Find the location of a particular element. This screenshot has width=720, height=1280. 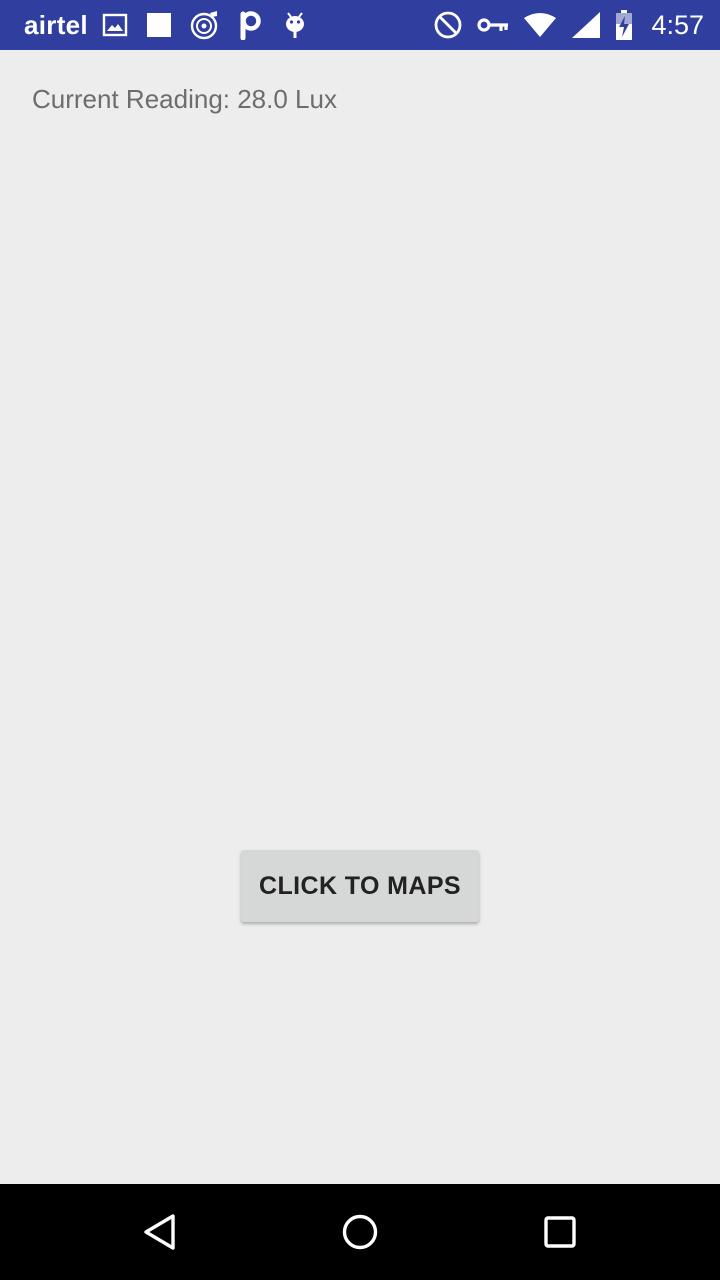

clock: 4:57 is located at coordinates (677, 24).